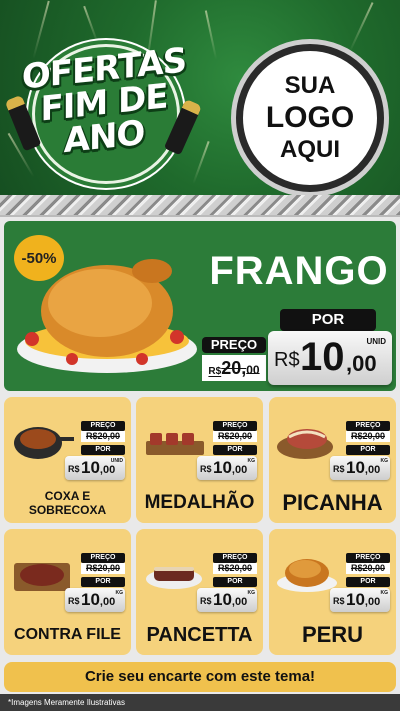 Image resolution: width=400 pixels, height=711 pixels. Describe the element at coordinates (199, 502) in the screenshot. I see `product-name: MEDALHÃO` at that location.